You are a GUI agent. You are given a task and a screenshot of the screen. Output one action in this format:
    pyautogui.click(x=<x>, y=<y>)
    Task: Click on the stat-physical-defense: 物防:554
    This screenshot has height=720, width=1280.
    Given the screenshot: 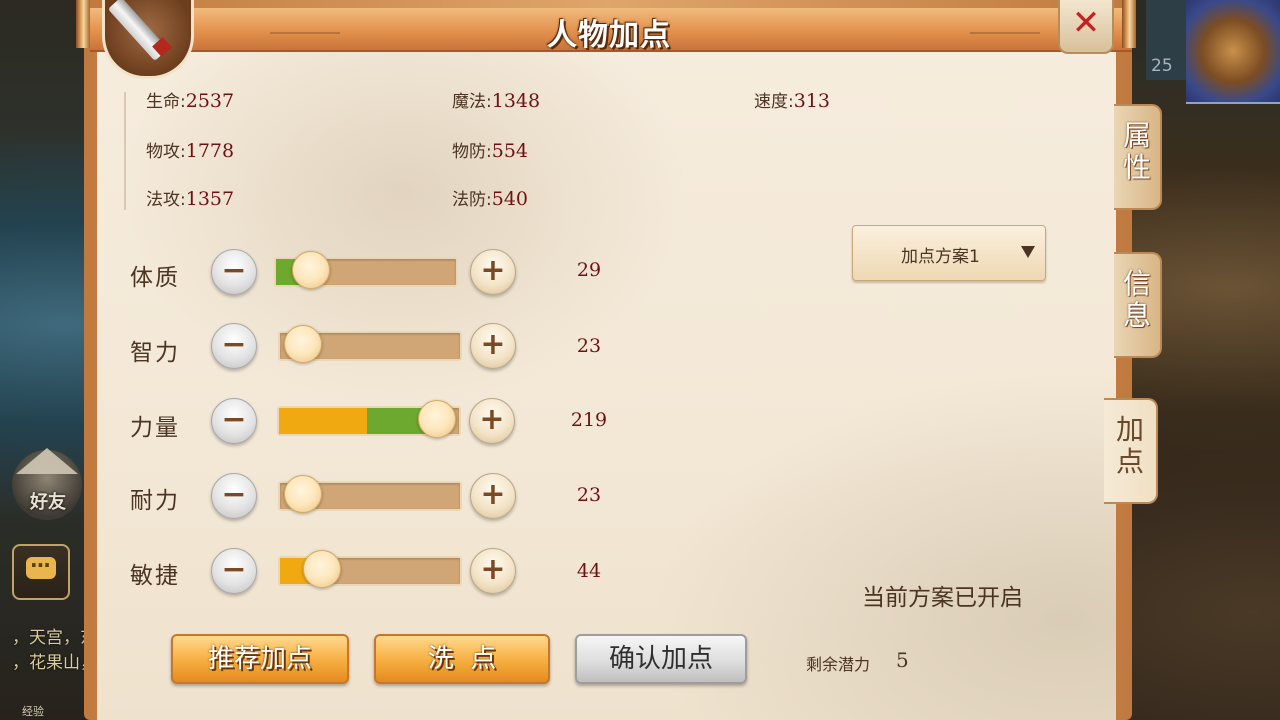 What is the action you would take?
    pyautogui.click(x=490, y=149)
    